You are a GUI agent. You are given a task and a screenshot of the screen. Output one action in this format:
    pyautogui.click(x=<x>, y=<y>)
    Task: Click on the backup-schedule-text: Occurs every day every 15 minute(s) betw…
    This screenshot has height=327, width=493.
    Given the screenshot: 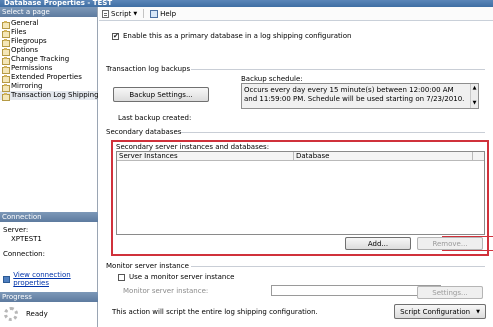 What is the action you would take?
    pyautogui.click(x=354, y=94)
    